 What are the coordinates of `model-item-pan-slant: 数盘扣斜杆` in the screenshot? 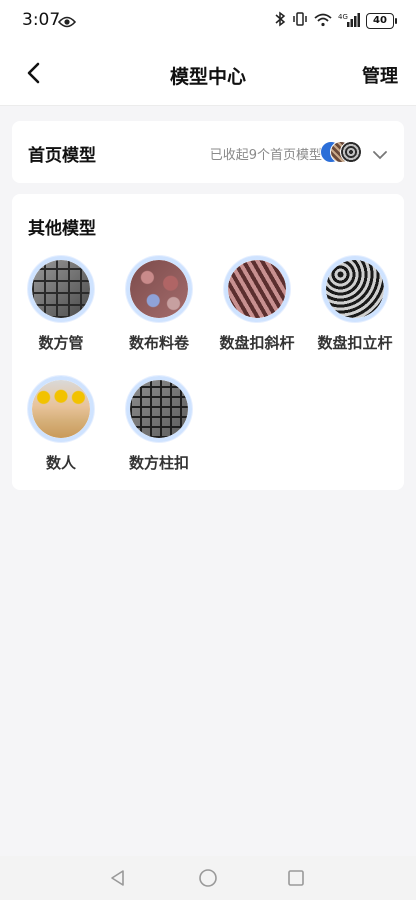 It's located at (257, 304).